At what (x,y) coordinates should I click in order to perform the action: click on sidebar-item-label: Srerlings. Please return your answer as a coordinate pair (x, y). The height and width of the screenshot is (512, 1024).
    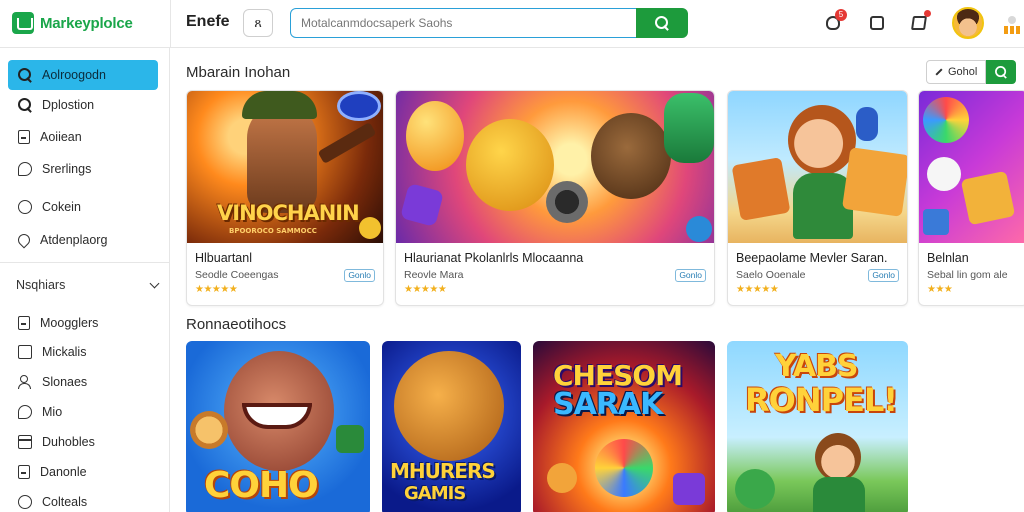
    Looking at the image, I should click on (67, 169).